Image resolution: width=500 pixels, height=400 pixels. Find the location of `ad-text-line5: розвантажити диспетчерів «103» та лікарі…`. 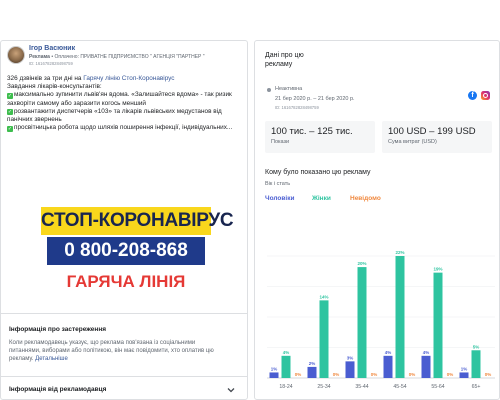

ad-text-line5: розвантажити диспетчерів «103» та лікарі… is located at coordinates (118, 111).